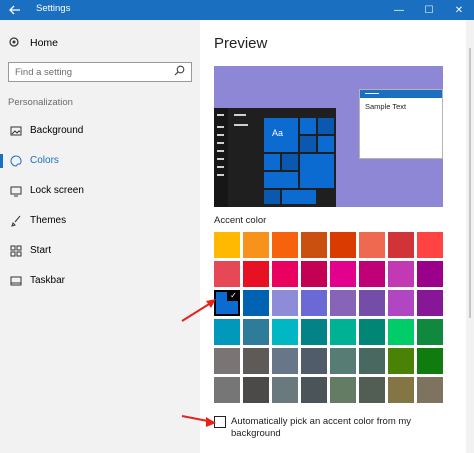 The width and height of the screenshot is (474, 453). Describe the element at coordinates (100, 251) in the screenshot. I see `sidebar-item-start: Start` at that location.